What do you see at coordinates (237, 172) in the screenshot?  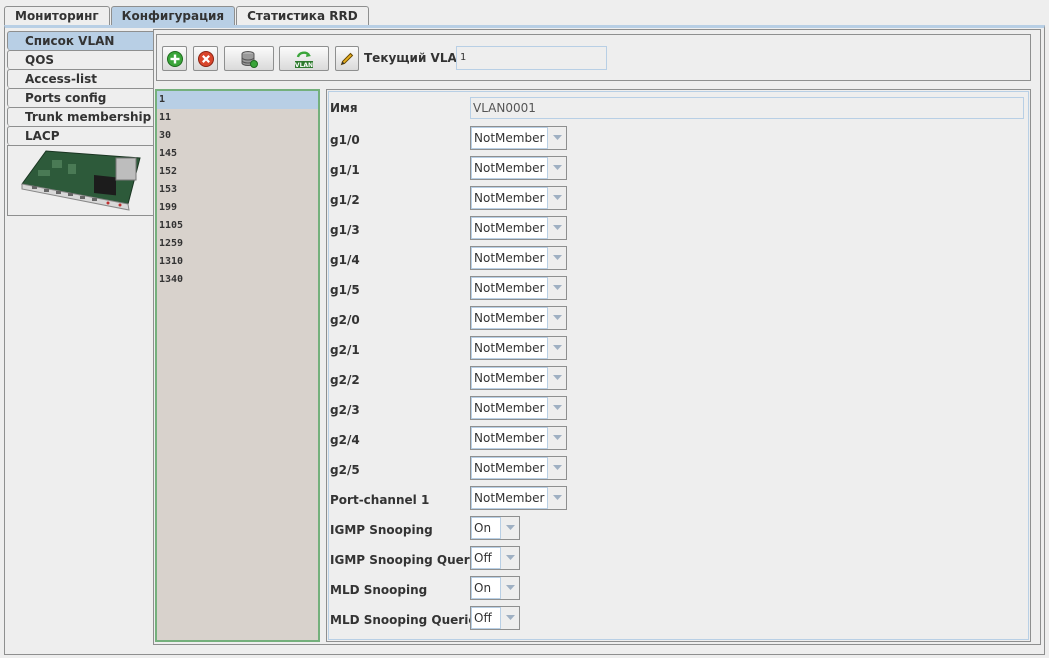 I see `vlan-list-item: 152` at bounding box center [237, 172].